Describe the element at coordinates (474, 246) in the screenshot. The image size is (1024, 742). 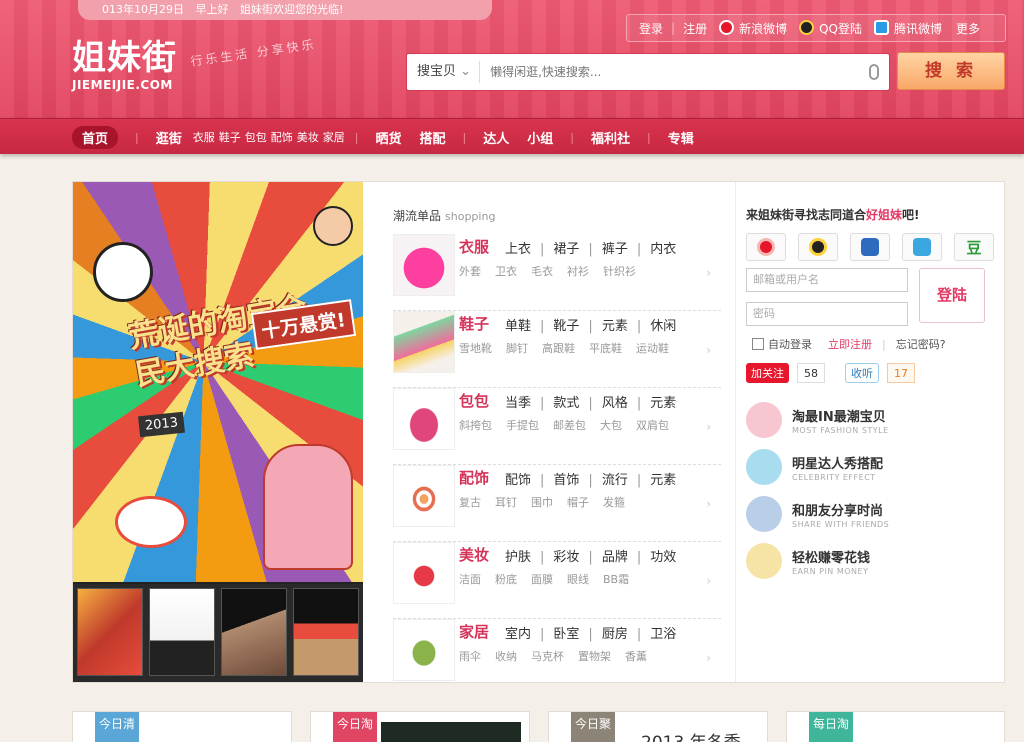
I see `category-title: 衣服` at that location.